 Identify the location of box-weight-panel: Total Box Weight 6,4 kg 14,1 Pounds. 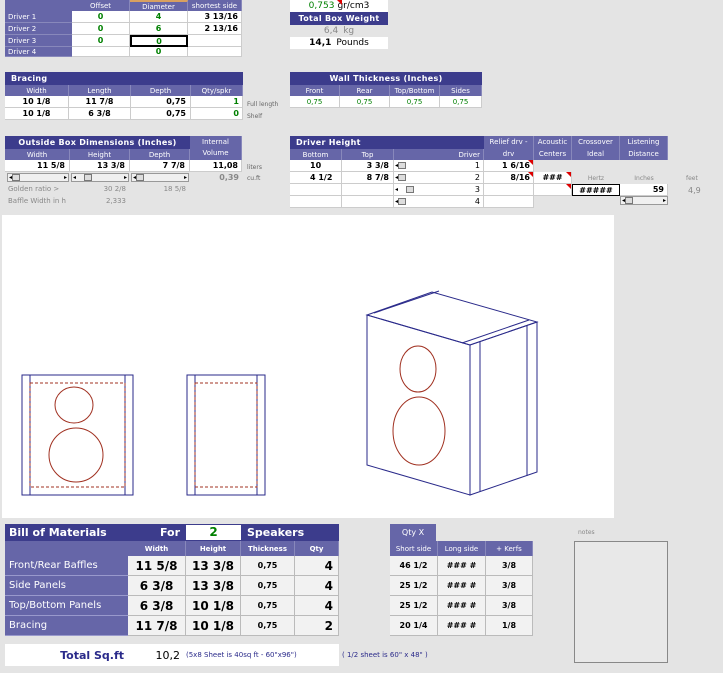
(339, 30).